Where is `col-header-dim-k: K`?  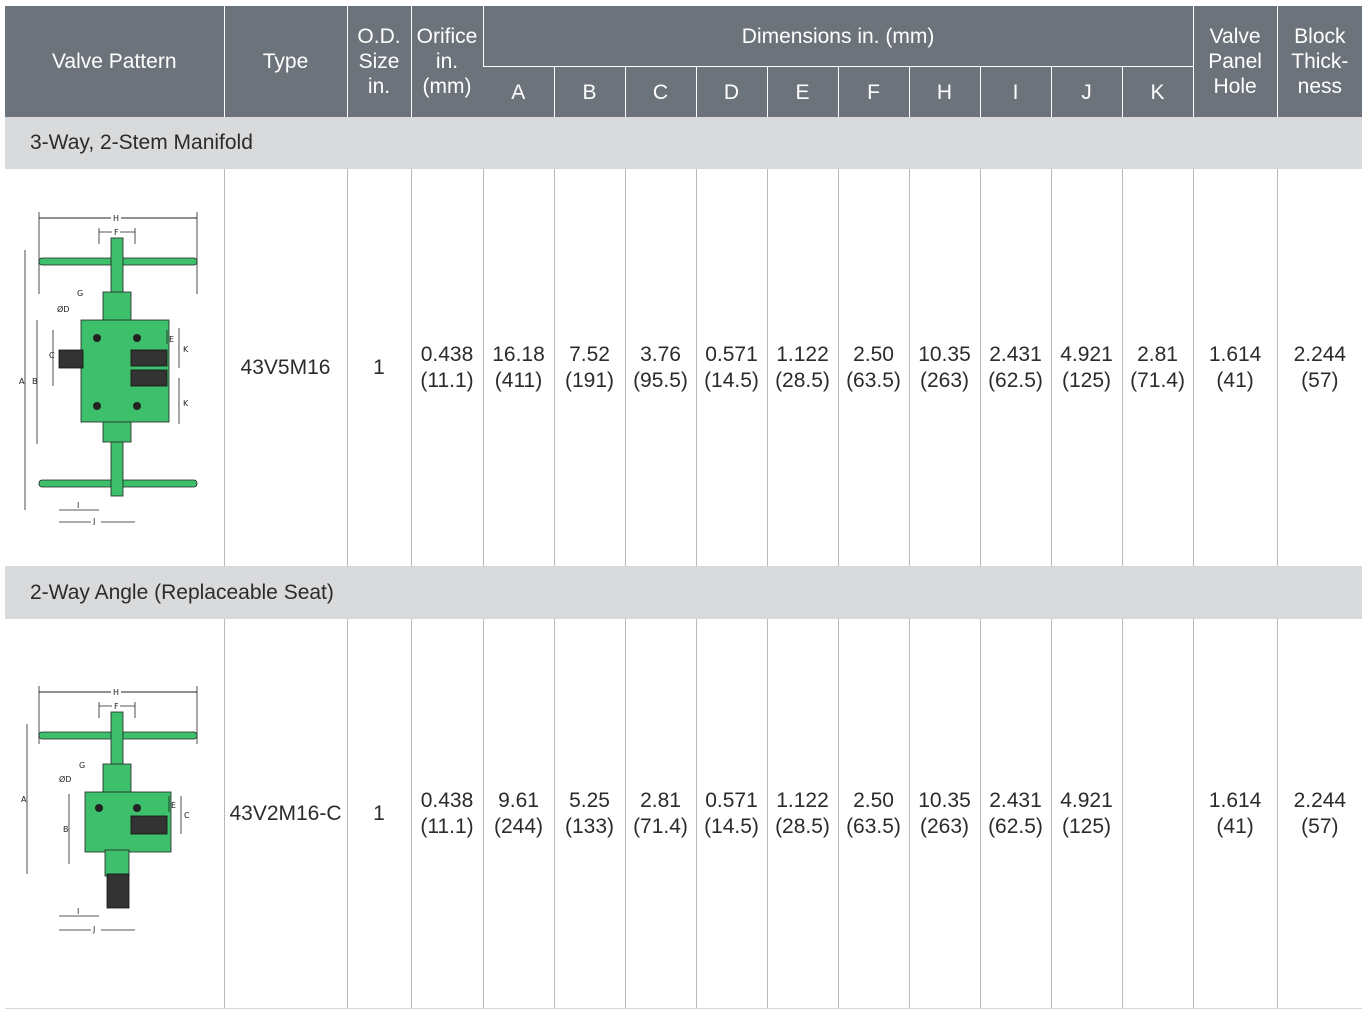
col-header-dim-k: K is located at coordinates (1157, 91).